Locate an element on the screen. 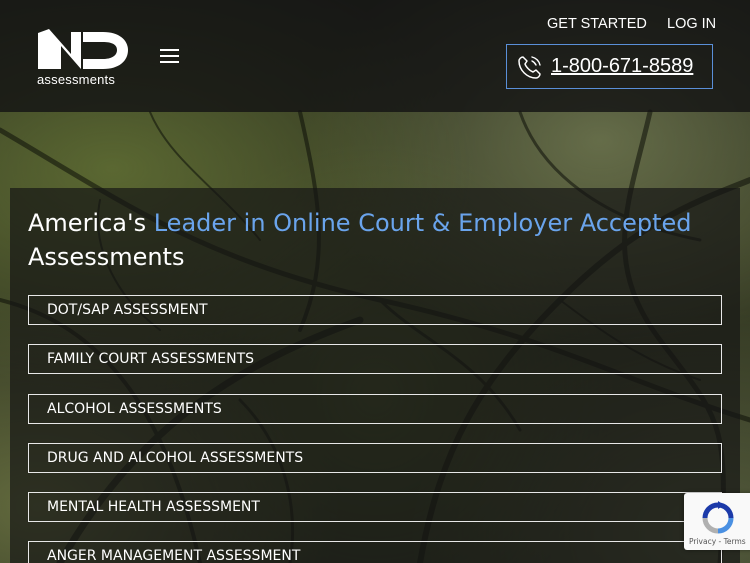 This screenshot has width=750, height=563. service-family-court: FAMILY COURT ASSESSMENTS is located at coordinates (375, 359).